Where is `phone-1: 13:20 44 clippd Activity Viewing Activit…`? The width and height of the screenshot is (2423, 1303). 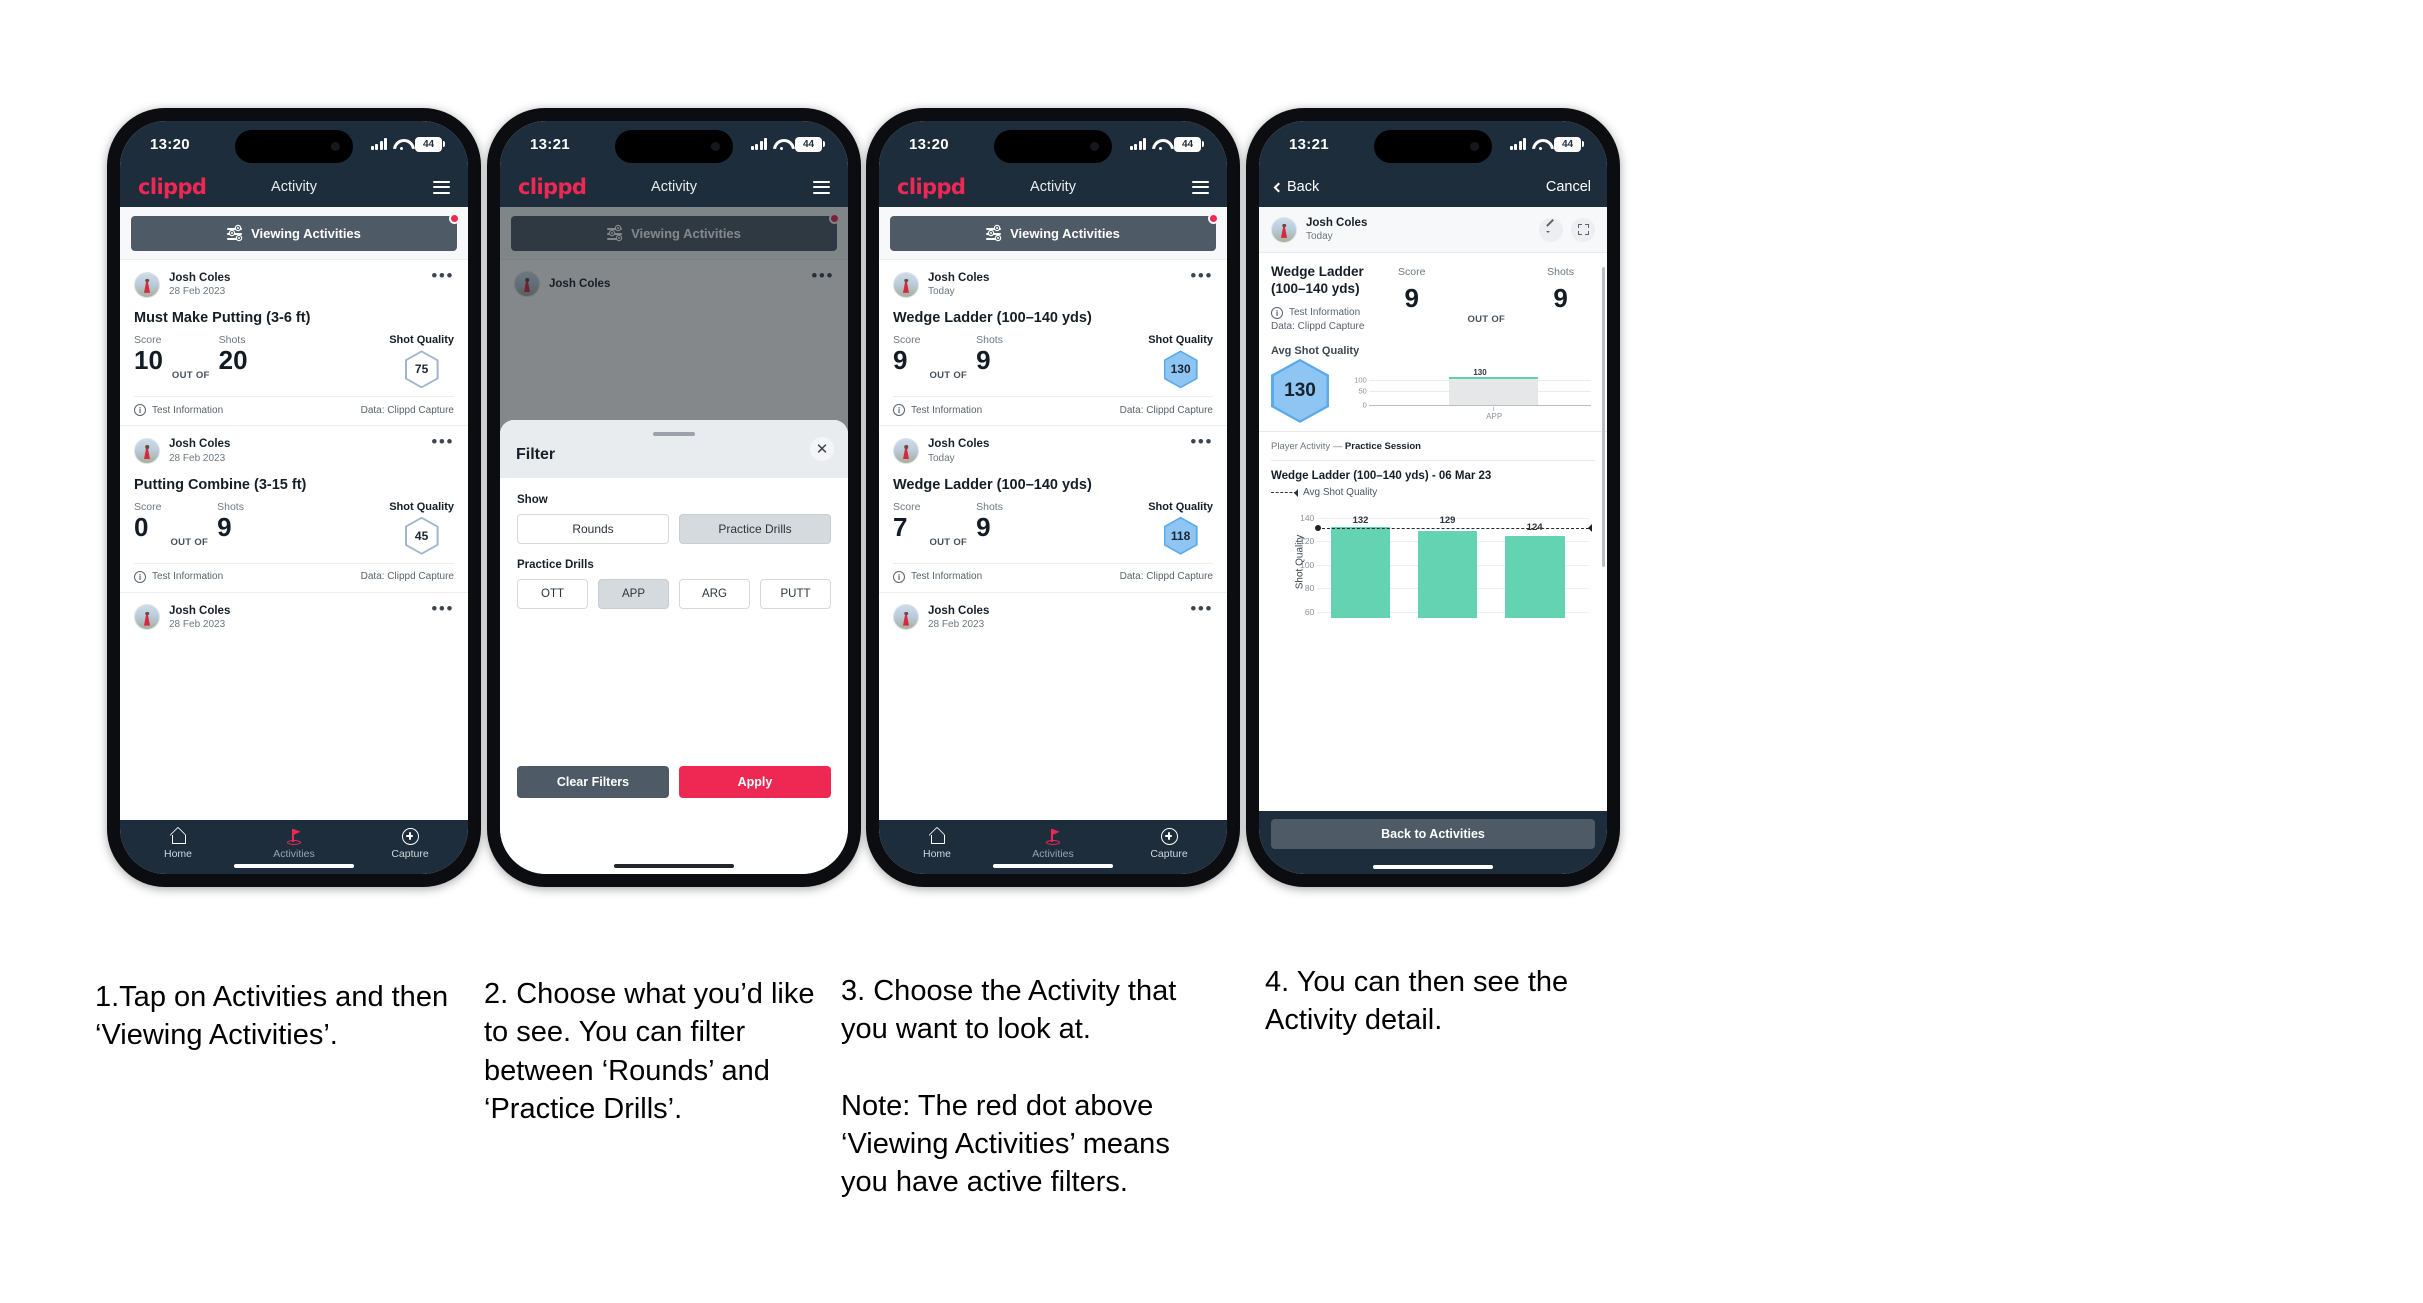
phone-1: 13:20 44 clippd Activity Viewing Activit… is located at coordinates (294, 497).